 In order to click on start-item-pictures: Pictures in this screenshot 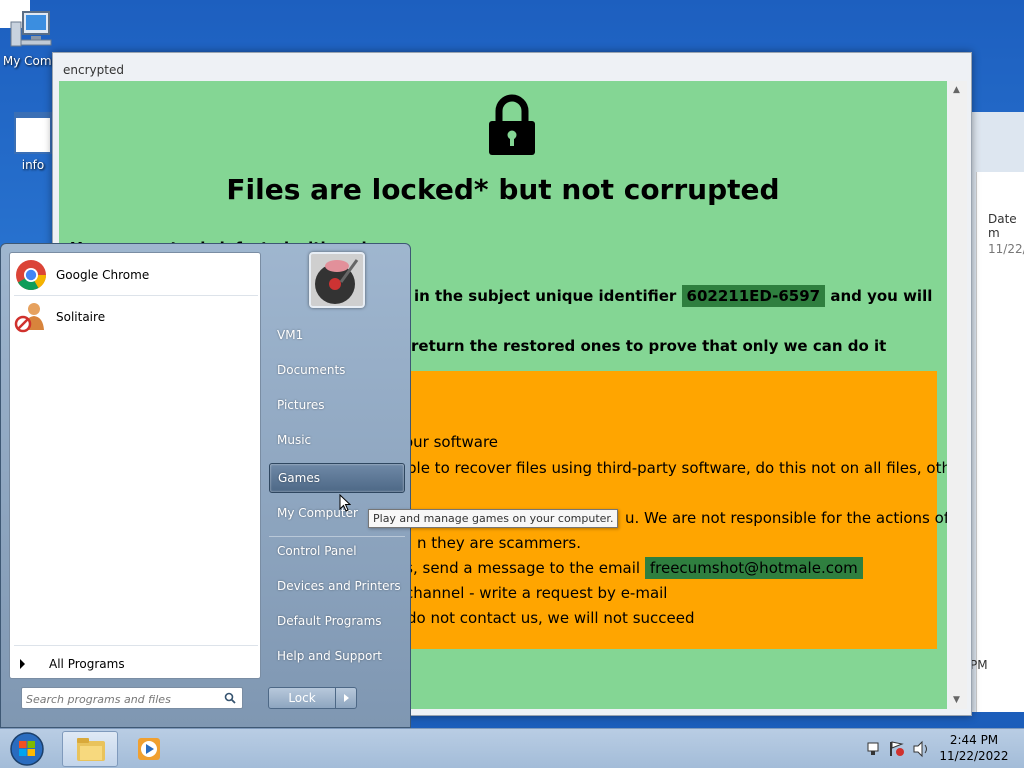, I will do `click(337, 405)`.